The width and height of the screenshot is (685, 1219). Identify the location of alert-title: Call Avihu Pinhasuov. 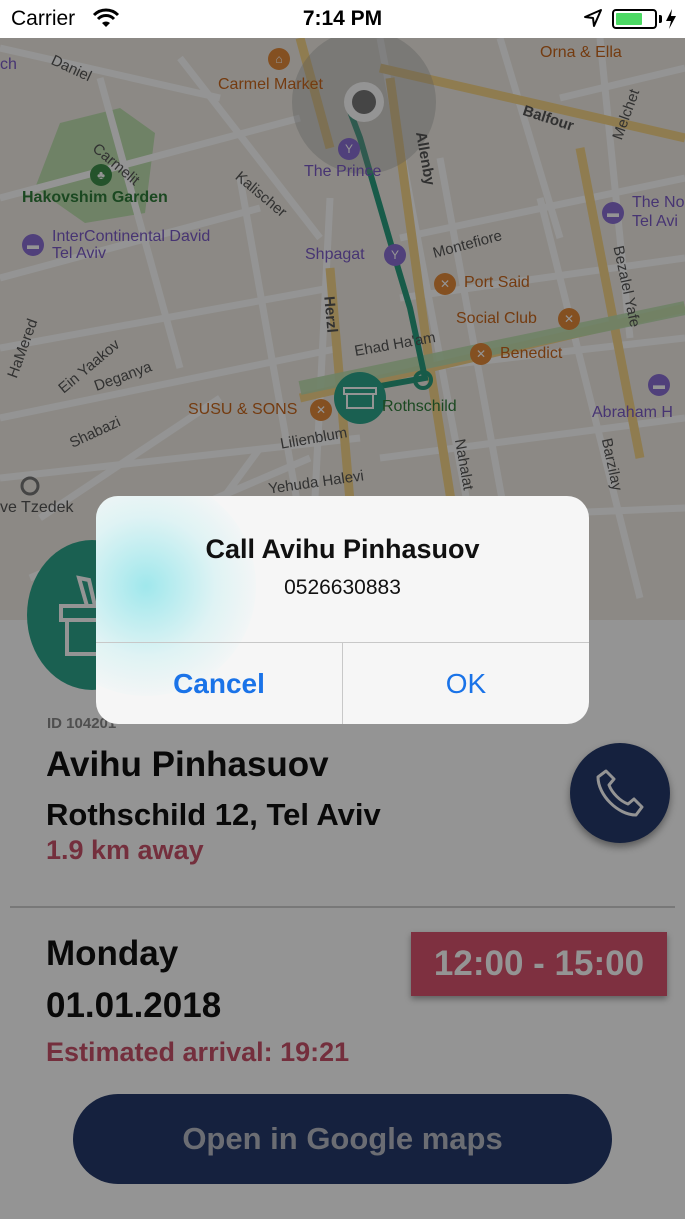
(342, 549).